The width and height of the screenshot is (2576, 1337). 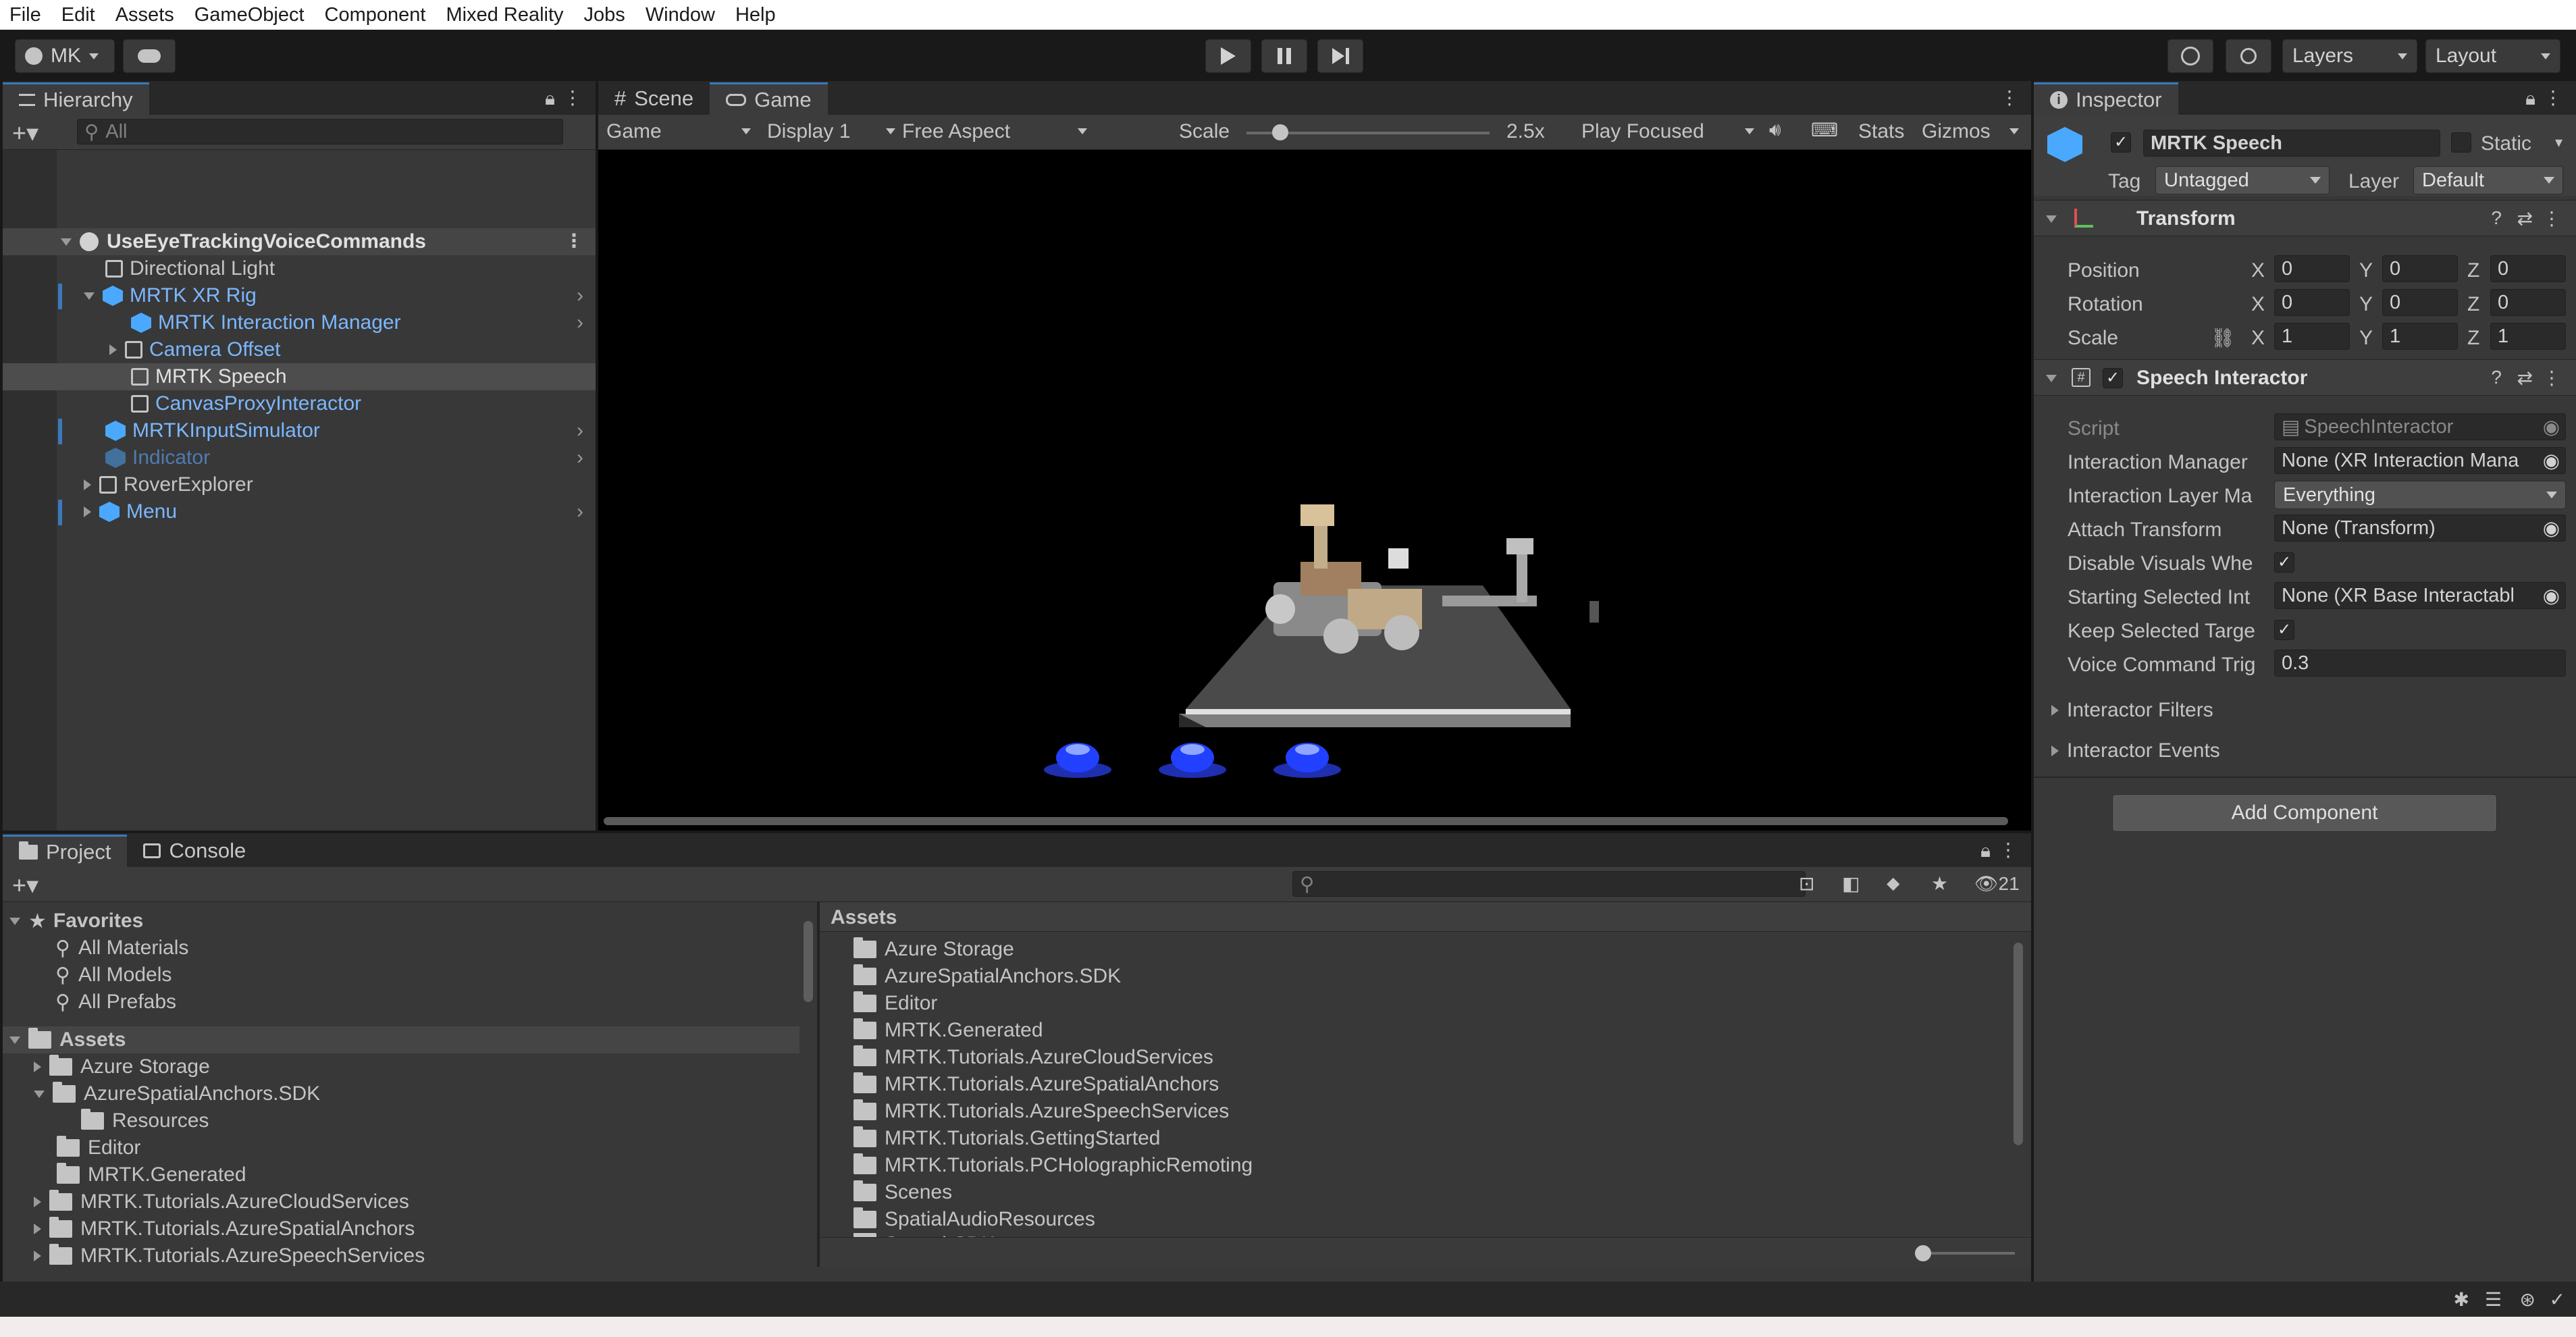 I want to click on tree-folder: MRTK.Tutorials.AzureSpatialAnchors, so click(x=224, y=1228).